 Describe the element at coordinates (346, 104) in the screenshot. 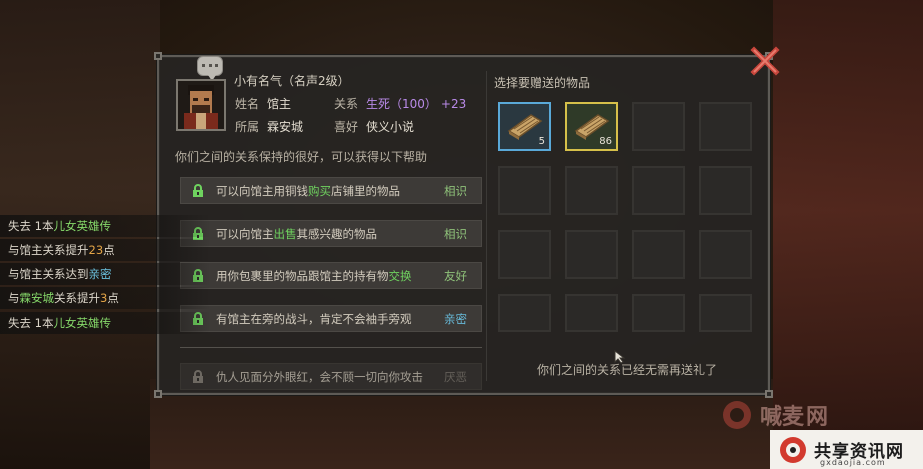

I see `relation-label: 关系` at that location.